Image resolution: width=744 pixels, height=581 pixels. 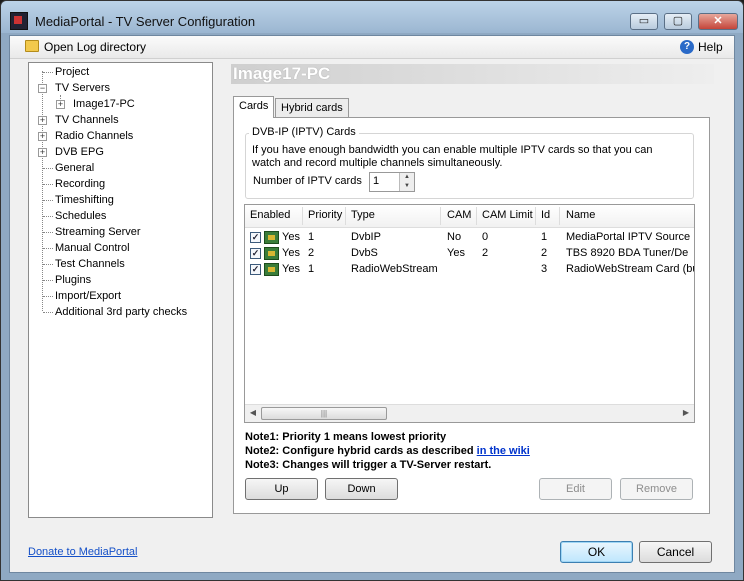 What do you see at coordinates (79, 152) in the screenshot?
I see `tree-item-dvb-epg: DVB EPG` at bounding box center [79, 152].